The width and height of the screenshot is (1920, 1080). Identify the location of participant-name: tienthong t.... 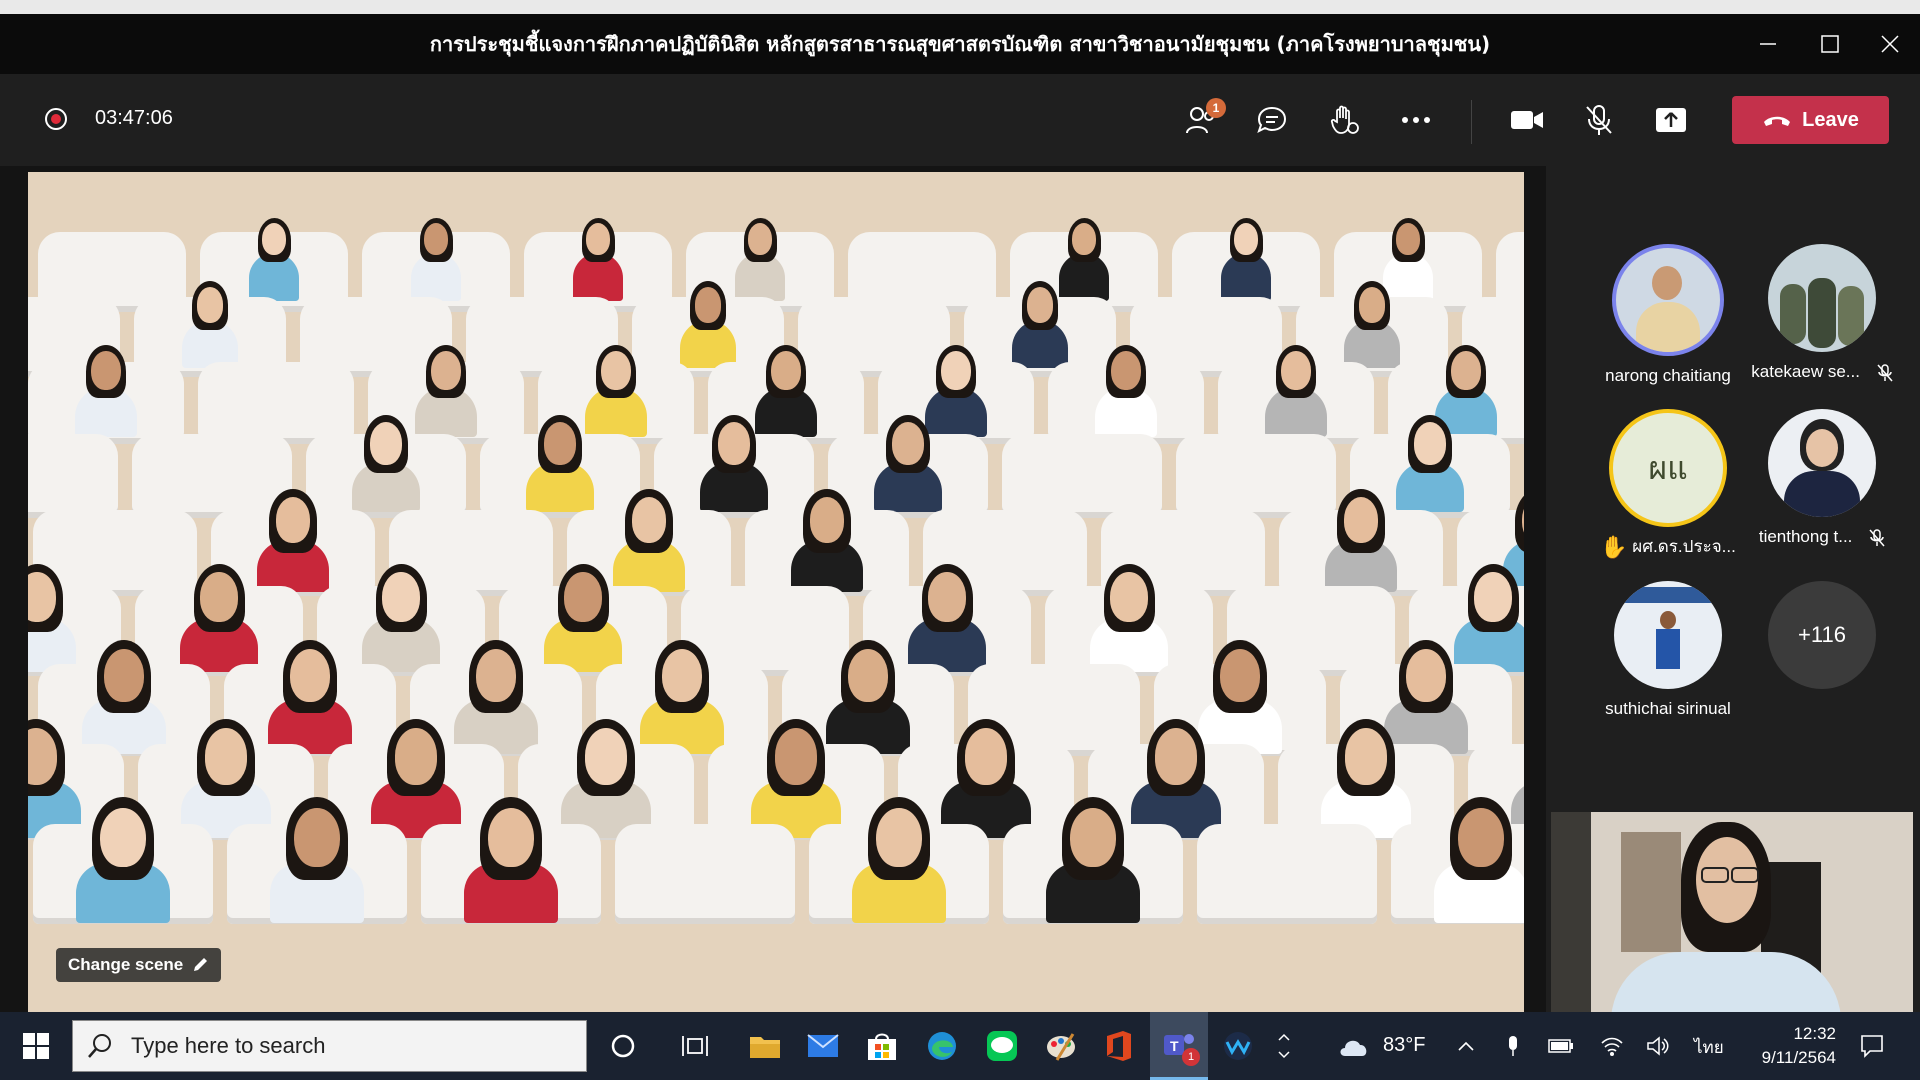
(1822, 537).